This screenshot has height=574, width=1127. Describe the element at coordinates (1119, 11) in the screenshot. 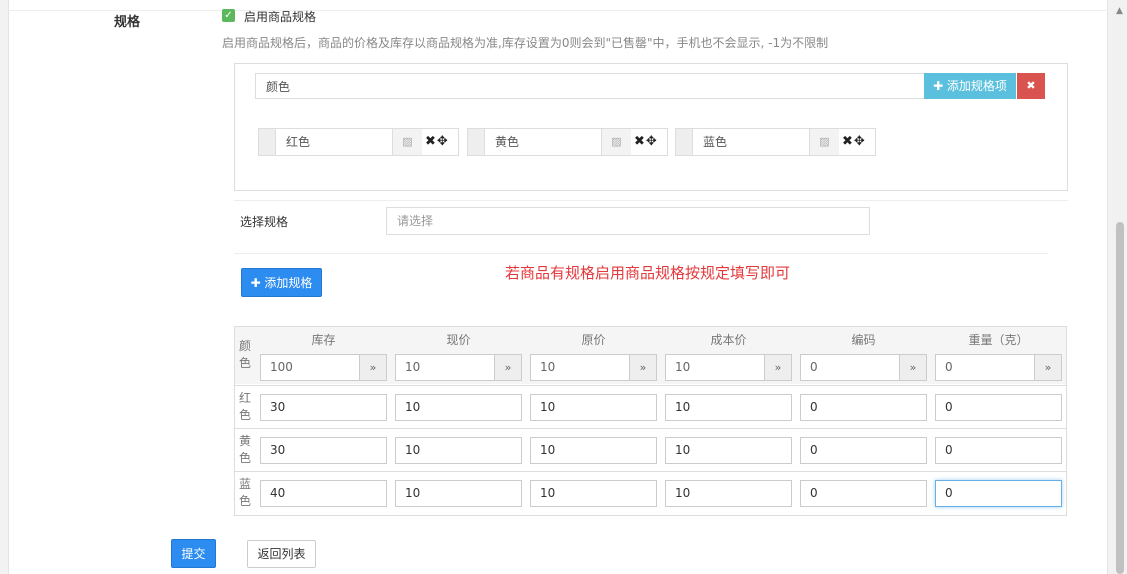

I see `scroll-up-icon: ▲` at that location.